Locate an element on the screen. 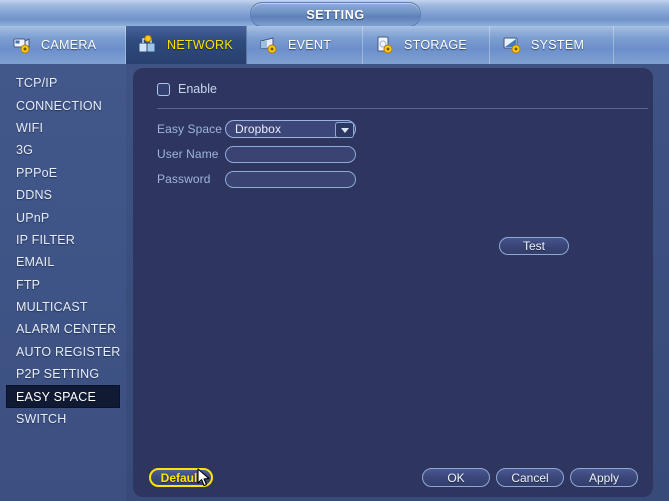 The height and width of the screenshot is (501, 669). tab-event: EVENT is located at coordinates (305, 45).